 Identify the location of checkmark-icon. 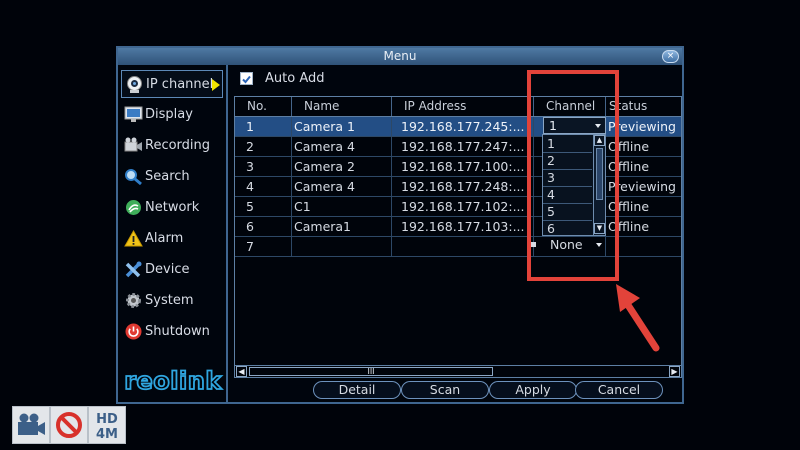
(246, 79).